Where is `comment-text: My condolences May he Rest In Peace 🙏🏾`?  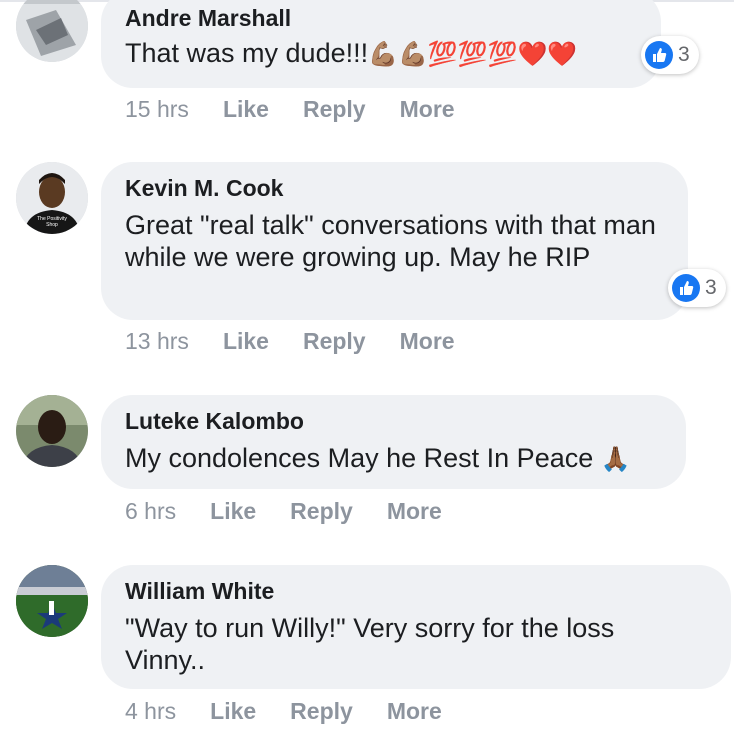 comment-text: My condolences May he Rest In Peace 🙏🏾 is located at coordinates (393, 458).